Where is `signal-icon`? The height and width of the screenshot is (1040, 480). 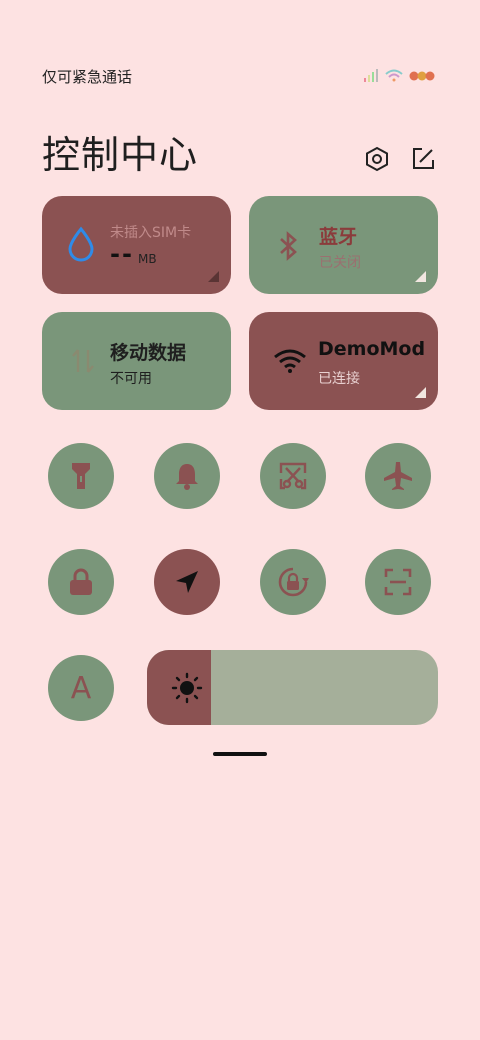 signal-icon is located at coordinates (371, 75).